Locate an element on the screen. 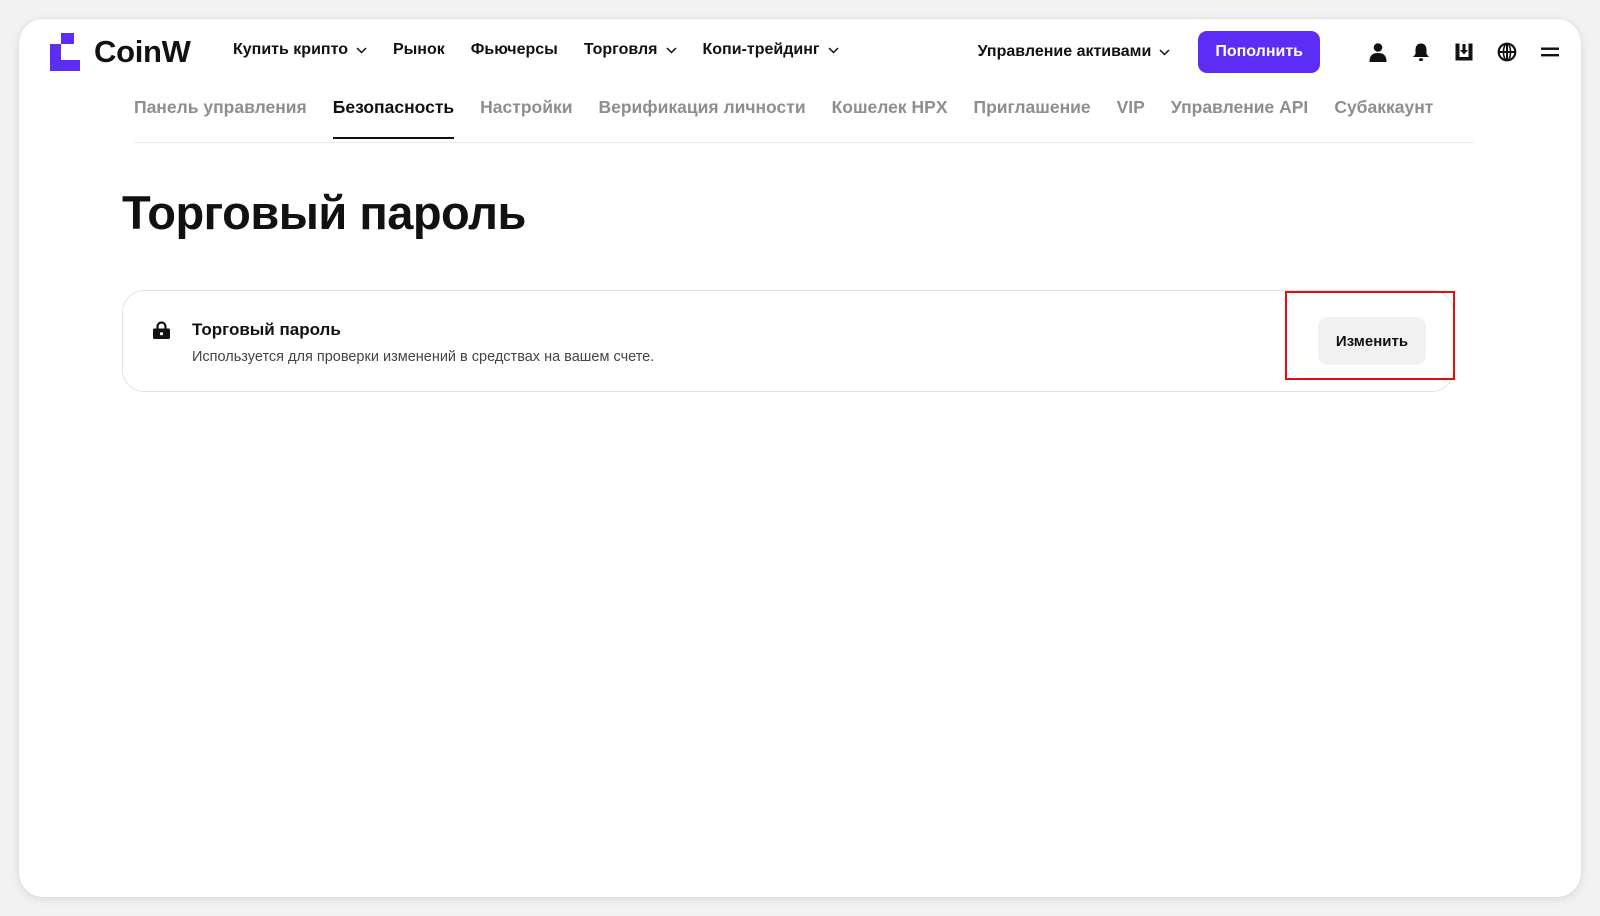  nav-trading: Торговля is located at coordinates (630, 50).